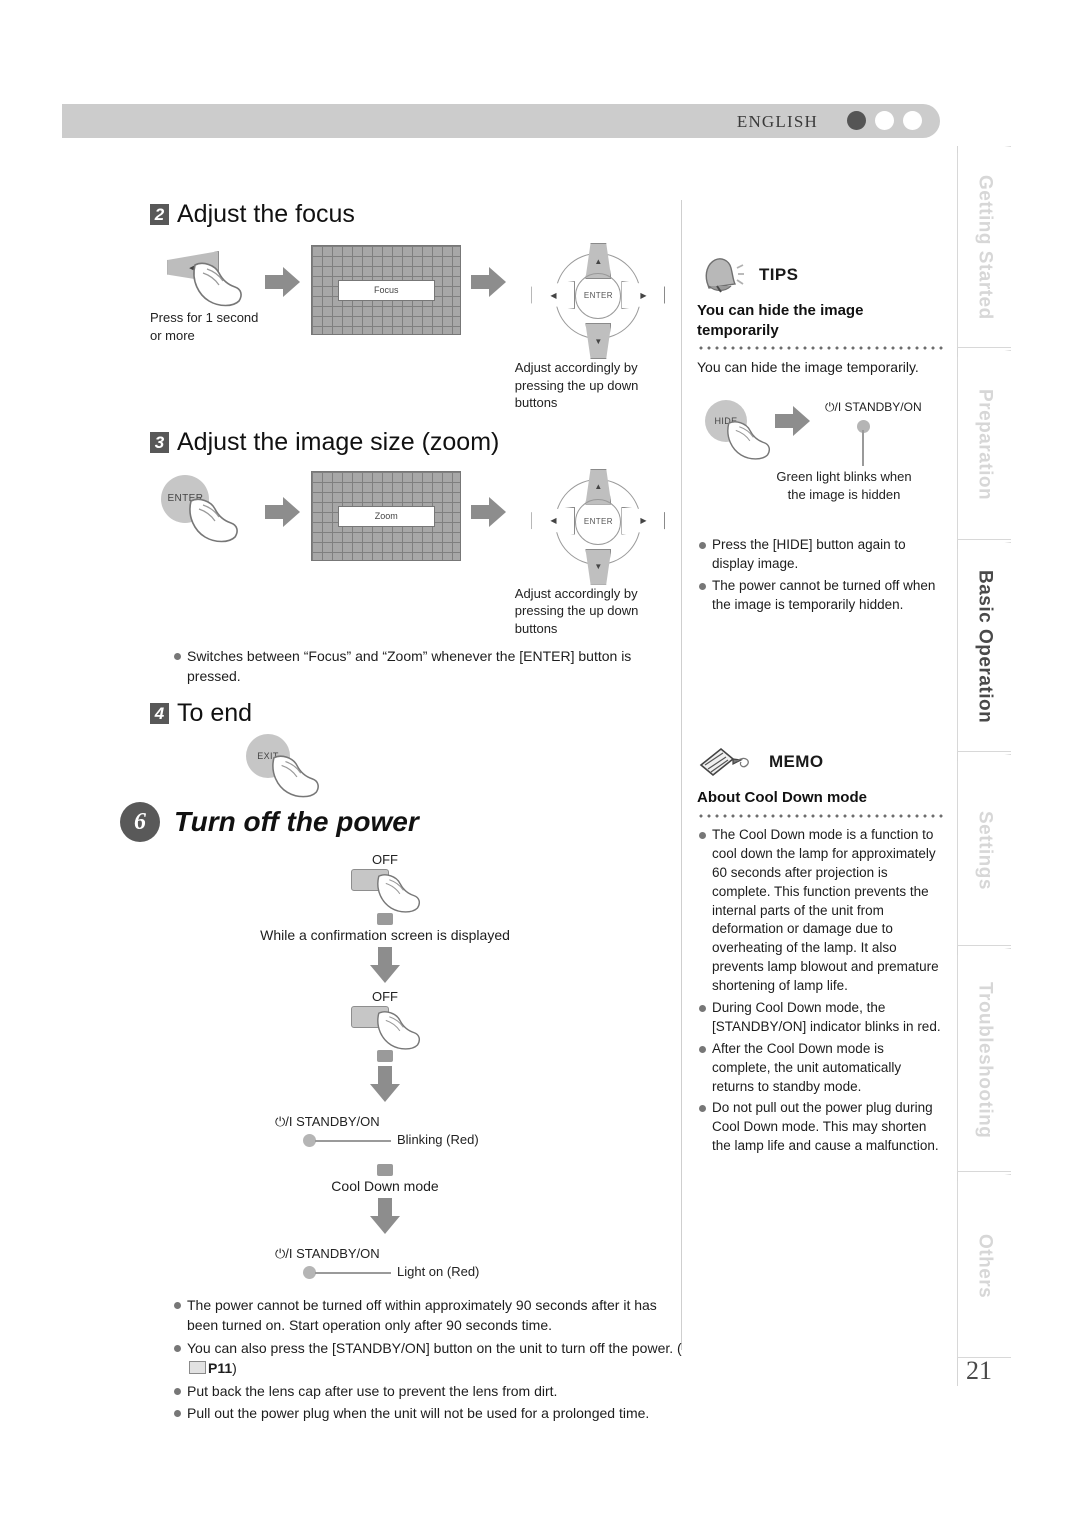 This screenshot has width=1080, height=1516. I want to click on projection-screen-zoom: Zoom, so click(385, 515).